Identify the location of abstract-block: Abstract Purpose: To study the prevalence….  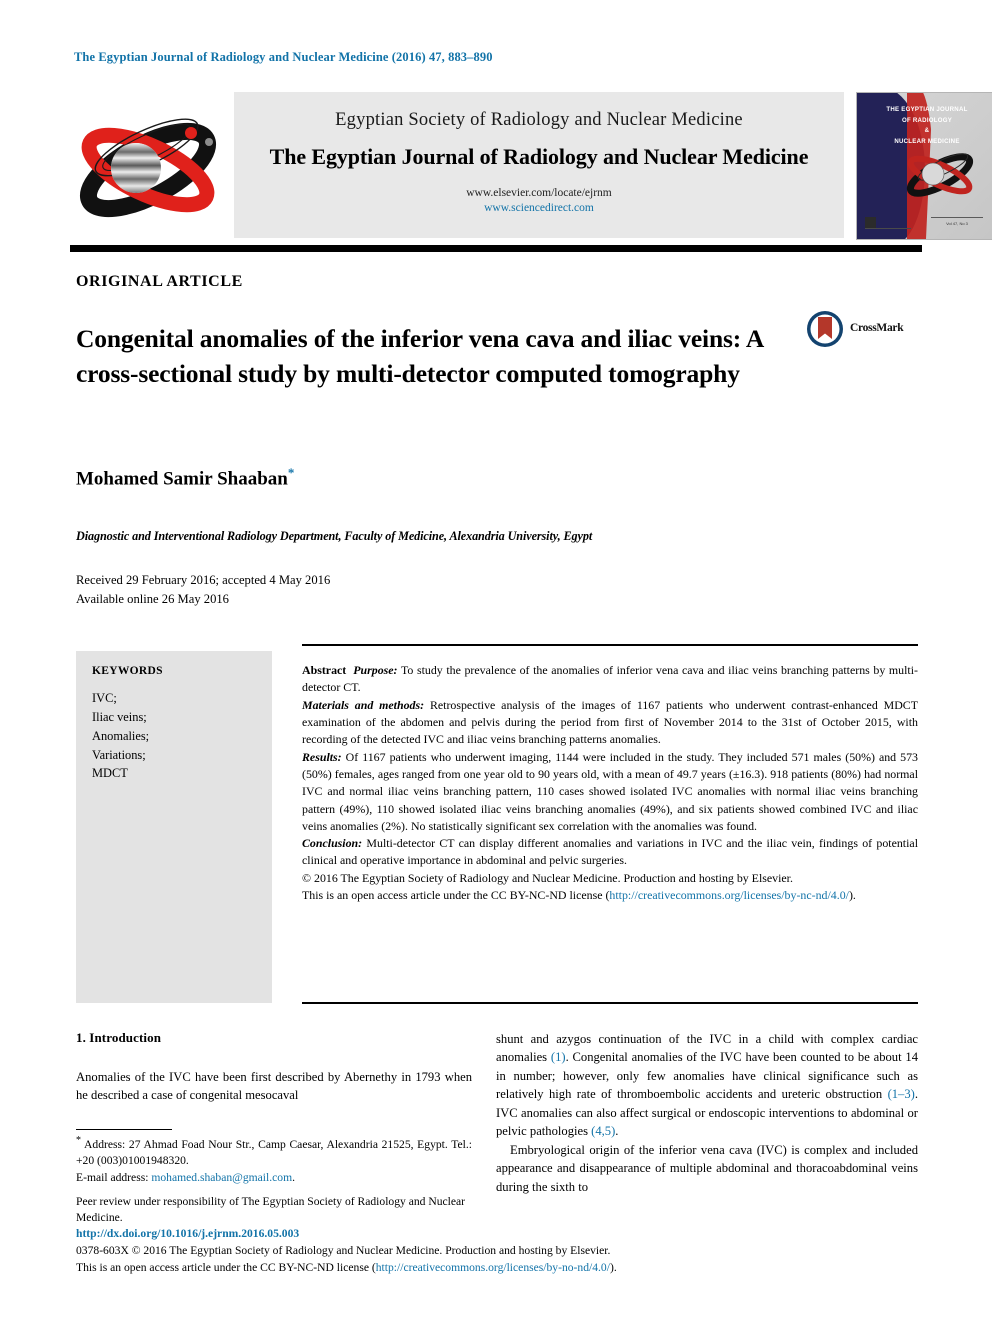
(610, 783).